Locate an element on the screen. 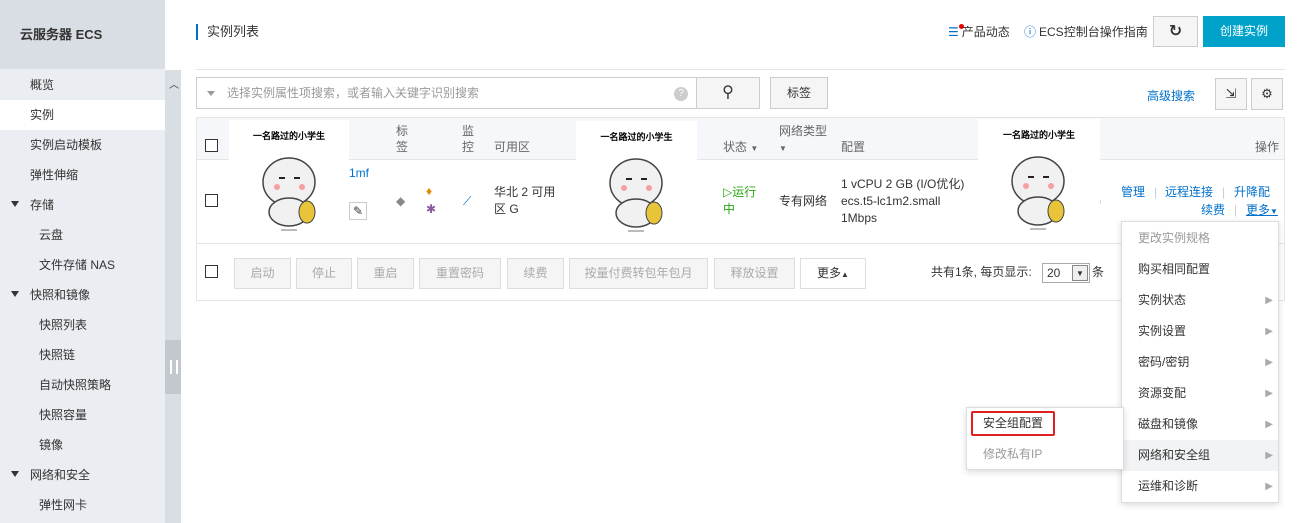 This screenshot has height=523, width=1300. sidebar-item-snapshot-capacity: 快照容量 is located at coordinates (82, 415).